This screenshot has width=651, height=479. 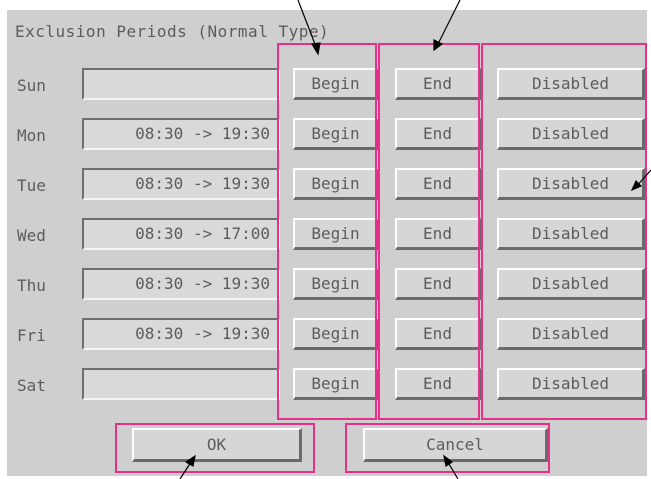 I want to click on dialog-title: Exclusion Periods (Normal Type), so click(x=172, y=31).